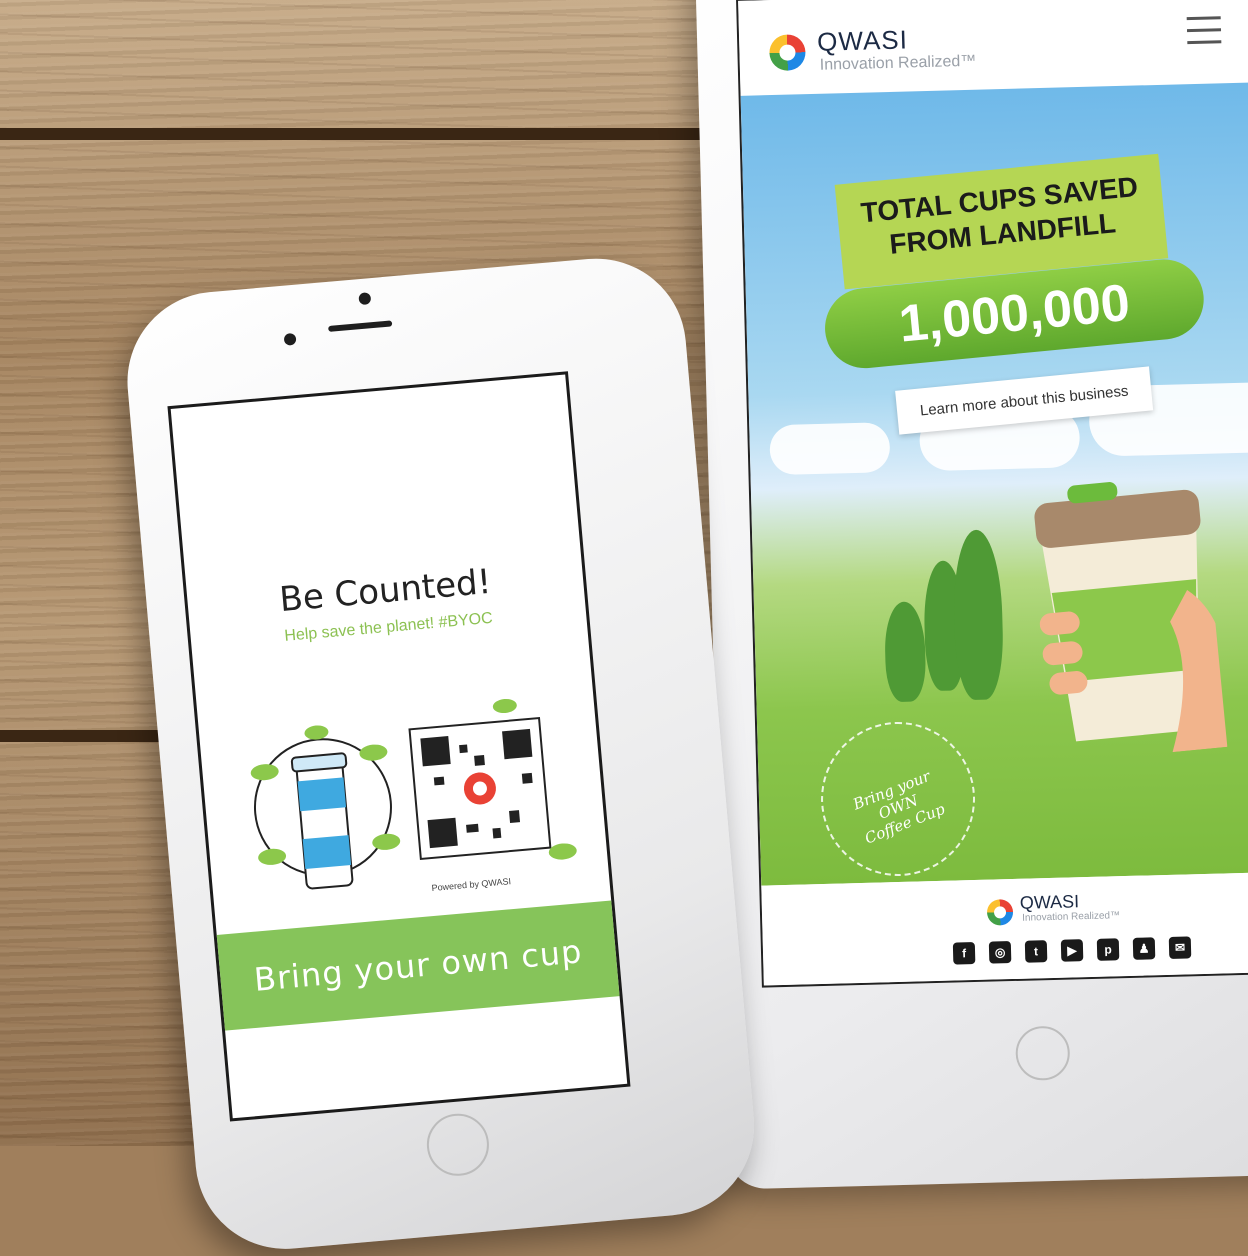  I want to click on footer-brand: QWASI, so click(1049, 902).